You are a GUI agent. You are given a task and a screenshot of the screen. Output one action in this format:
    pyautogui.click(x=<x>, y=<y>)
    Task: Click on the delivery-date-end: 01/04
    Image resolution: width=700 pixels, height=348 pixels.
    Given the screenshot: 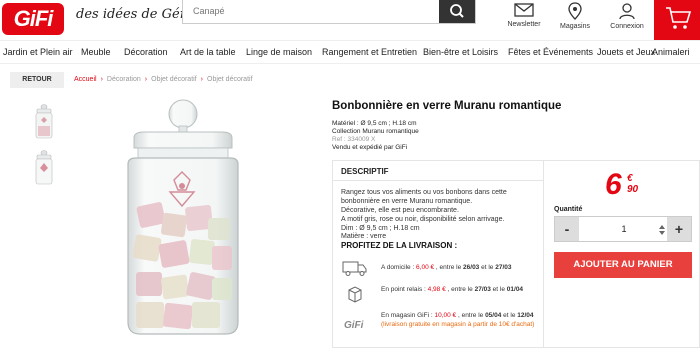 What is the action you would take?
    pyautogui.click(x=515, y=289)
    